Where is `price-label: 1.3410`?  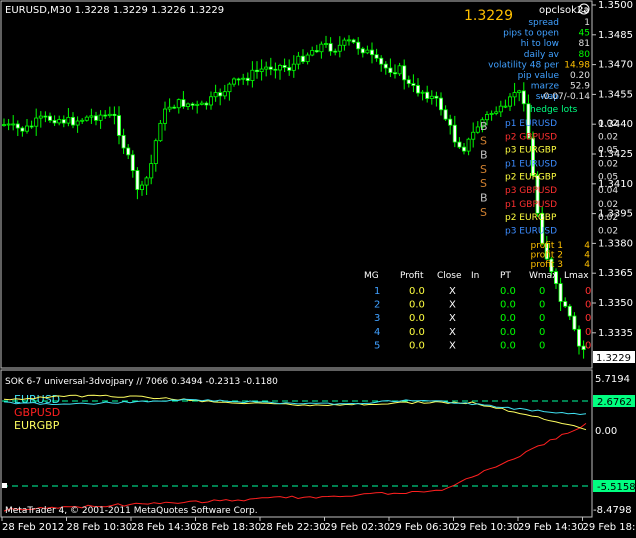
price-label: 1.3410 is located at coordinates (615, 184).